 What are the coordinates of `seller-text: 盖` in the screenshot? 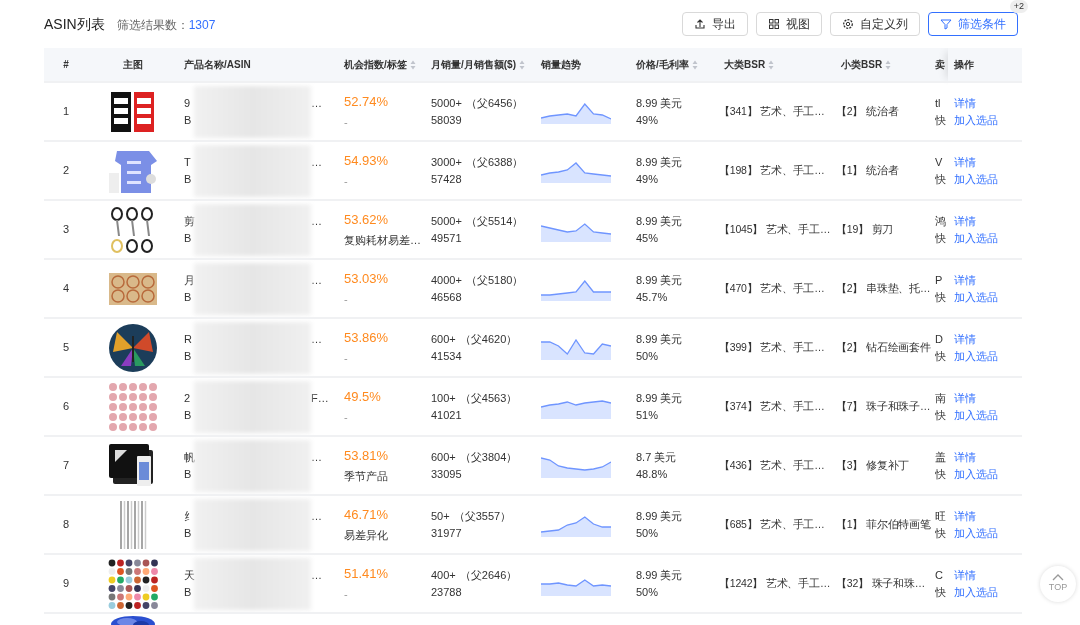 It's located at (941, 457).